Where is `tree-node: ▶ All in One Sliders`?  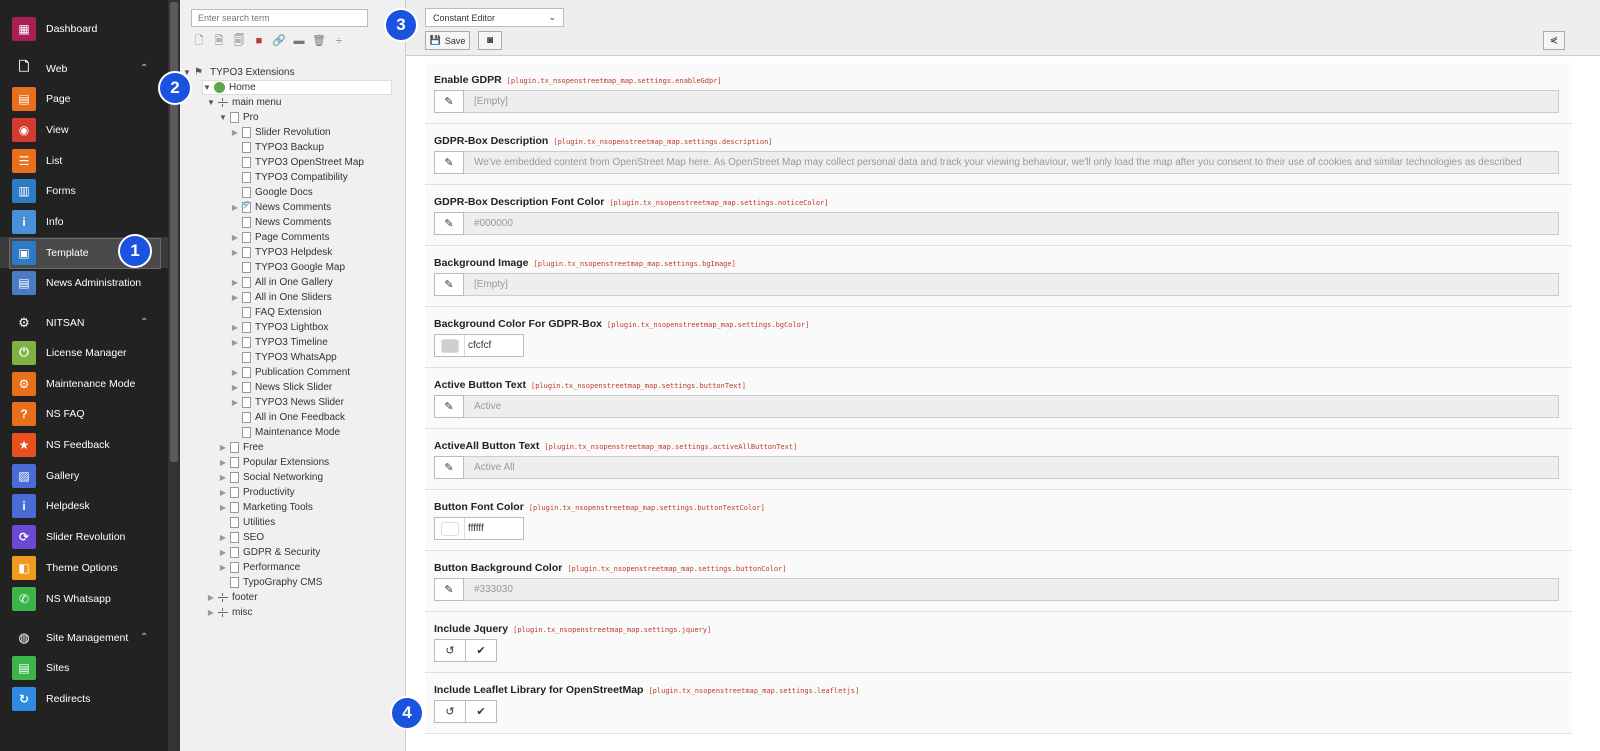
tree-node: ▶ All in One Sliders is located at coordinates (281, 297).